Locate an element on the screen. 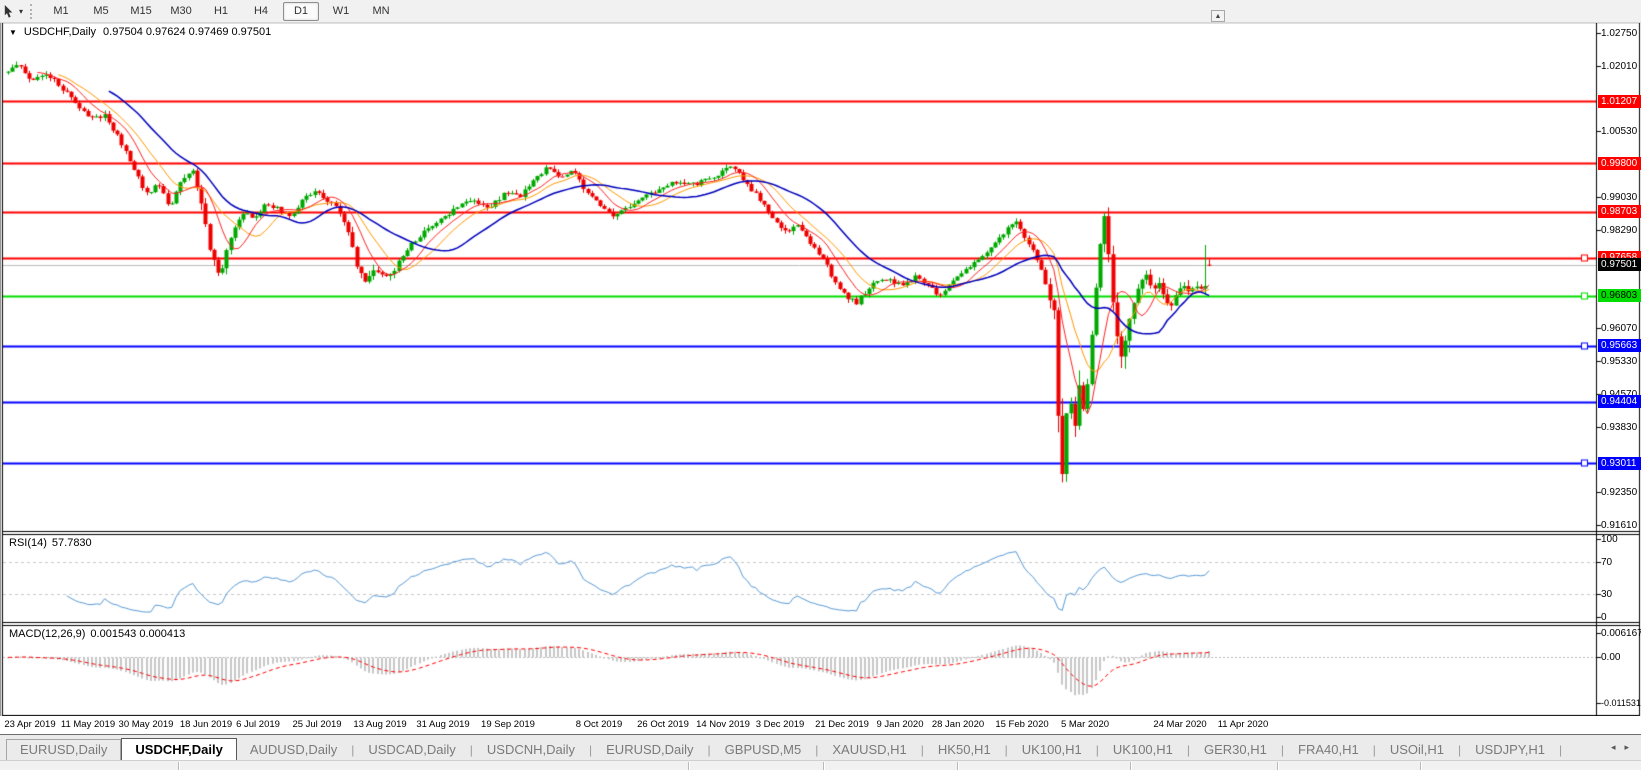  tab-usdchf-daily: USDCHF,Daily is located at coordinates (179, 749).